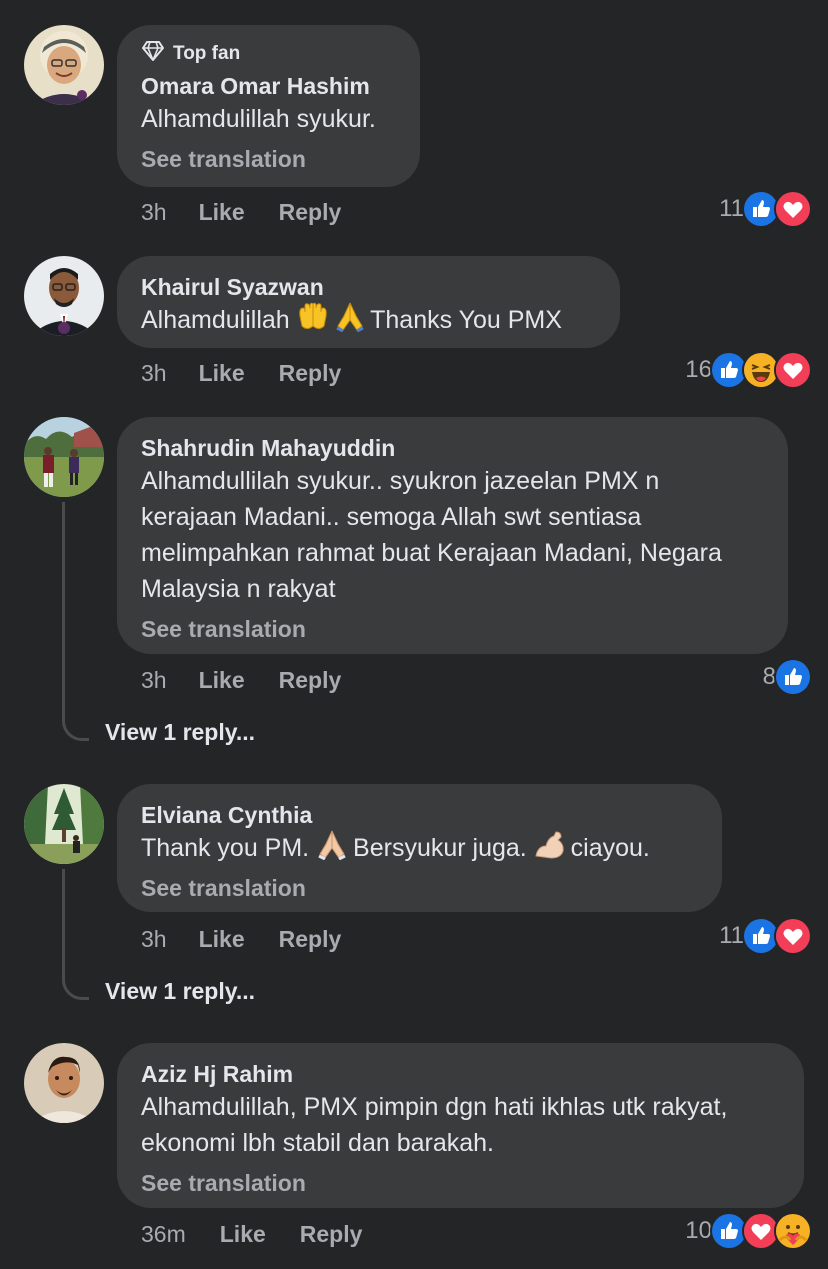 The width and height of the screenshot is (828, 1269). I want to click on reaction-summary: 8, so click(787, 677).